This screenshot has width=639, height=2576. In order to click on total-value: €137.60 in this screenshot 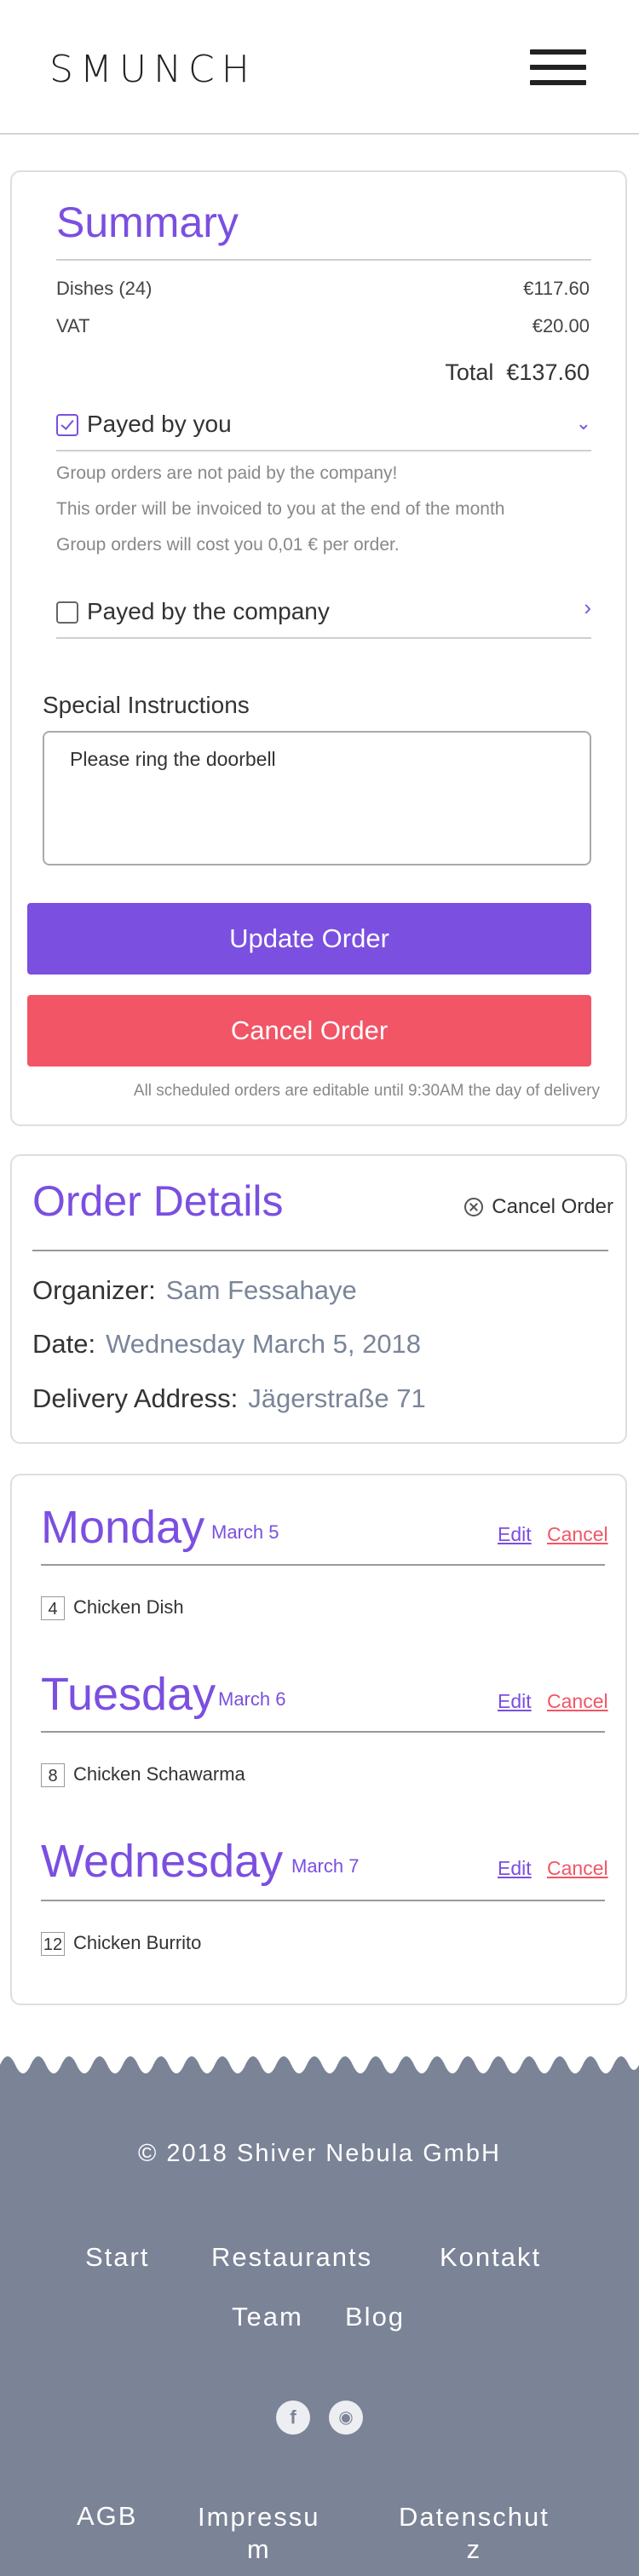, I will do `click(548, 372)`.